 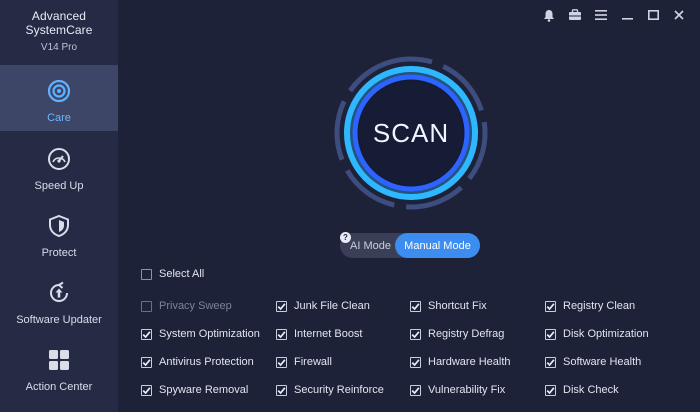 I want to click on maximize-icon, so click(x=653, y=15).